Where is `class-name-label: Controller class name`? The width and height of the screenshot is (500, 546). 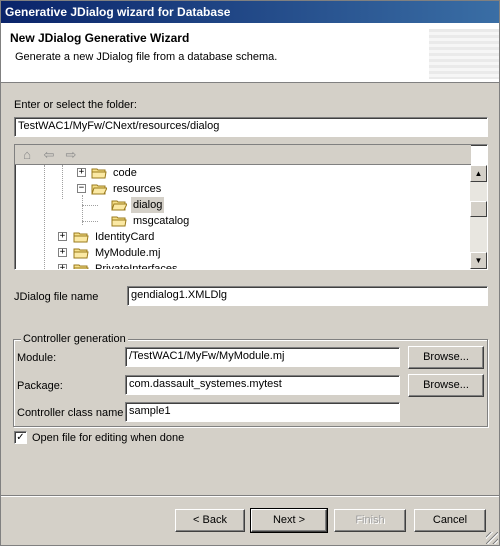
class-name-label: Controller class name is located at coordinates (70, 413).